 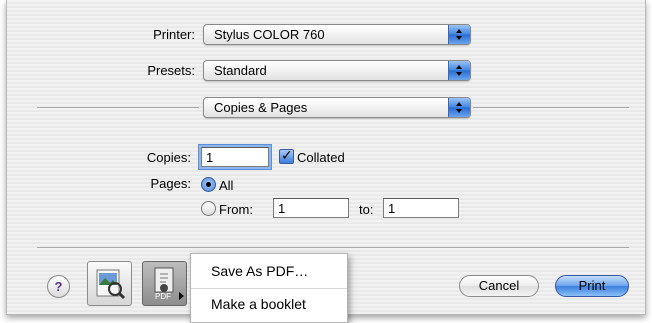 What do you see at coordinates (58, 286) in the screenshot?
I see `help-button: ?` at bounding box center [58, 286].